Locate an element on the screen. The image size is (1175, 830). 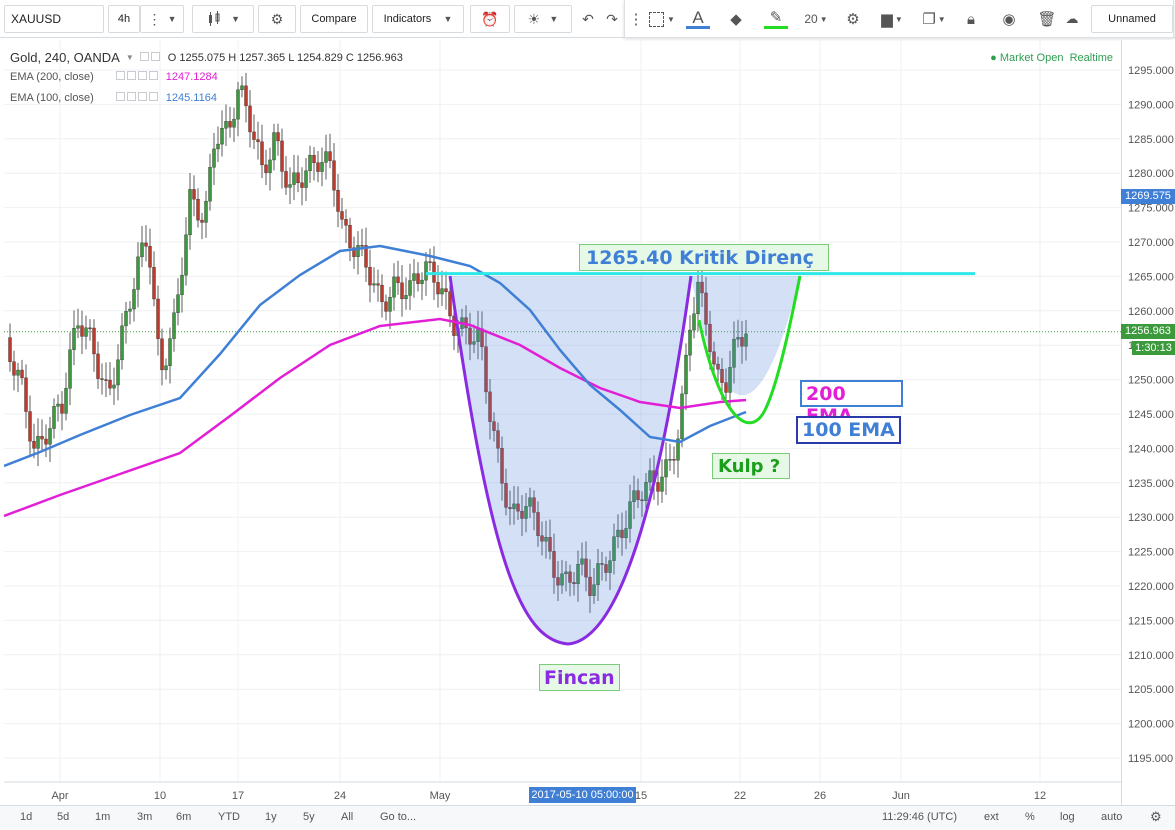
trash-icon: 🗑︎ is located at coordinates (1047, 19).